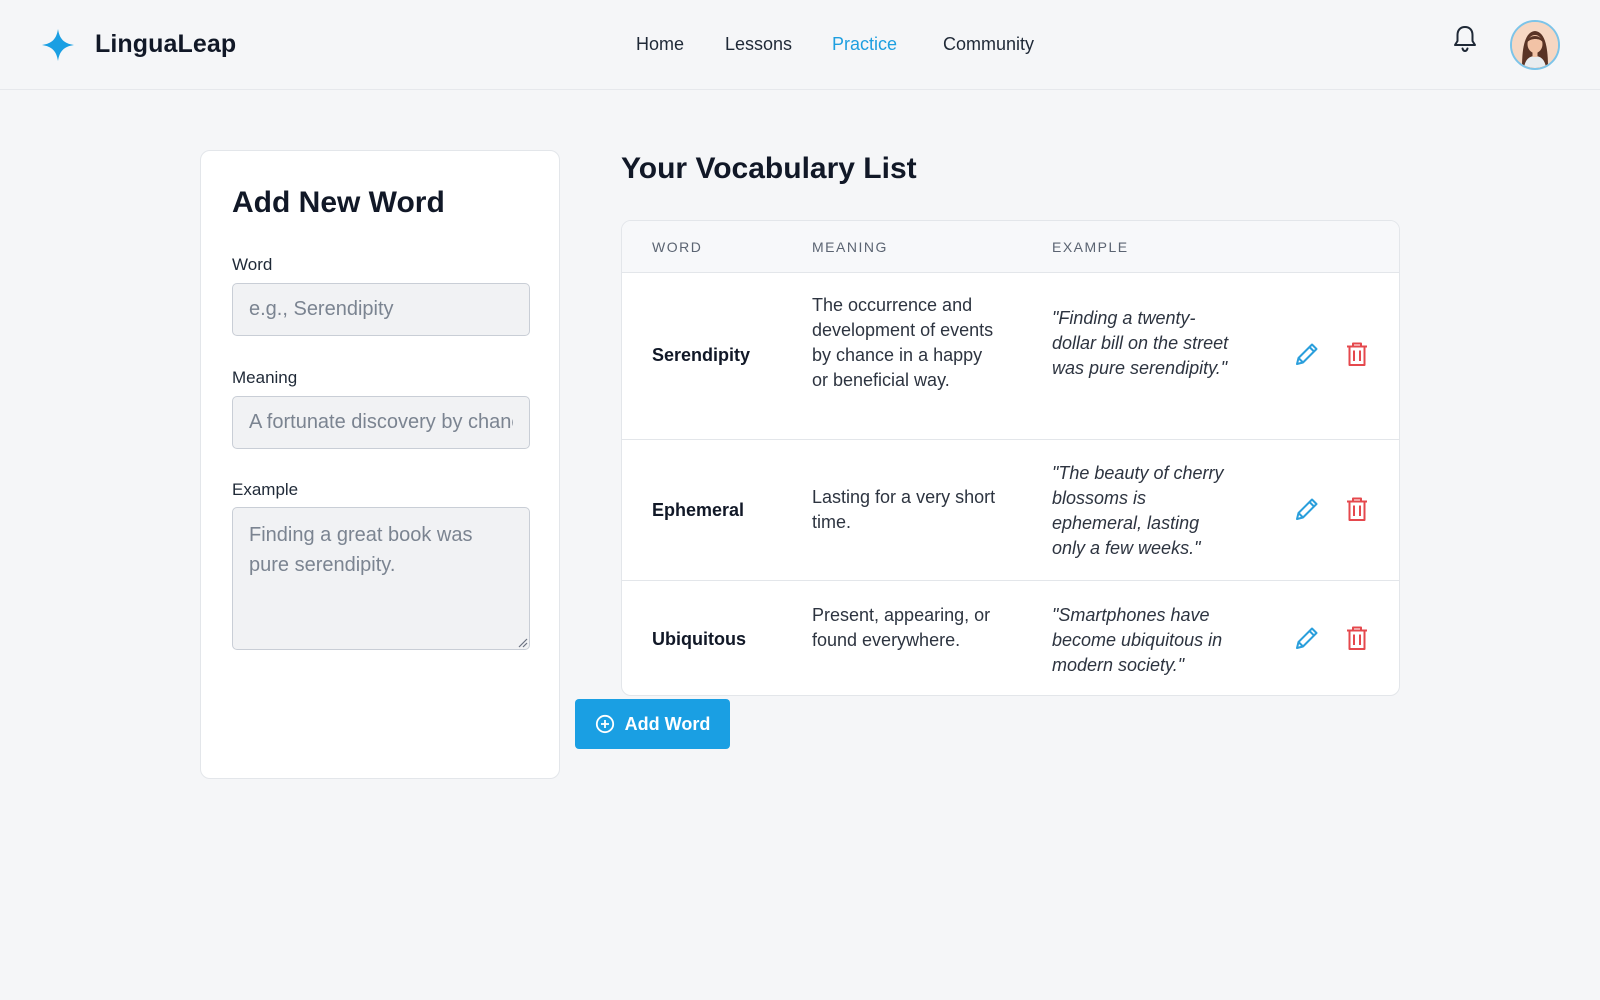 This screenshot has width=1600, height=1000. What do you see at coordinates (698, 510) in the screenshot?
I see `row-word: Ephemeral` at bounding box center [698, 510].